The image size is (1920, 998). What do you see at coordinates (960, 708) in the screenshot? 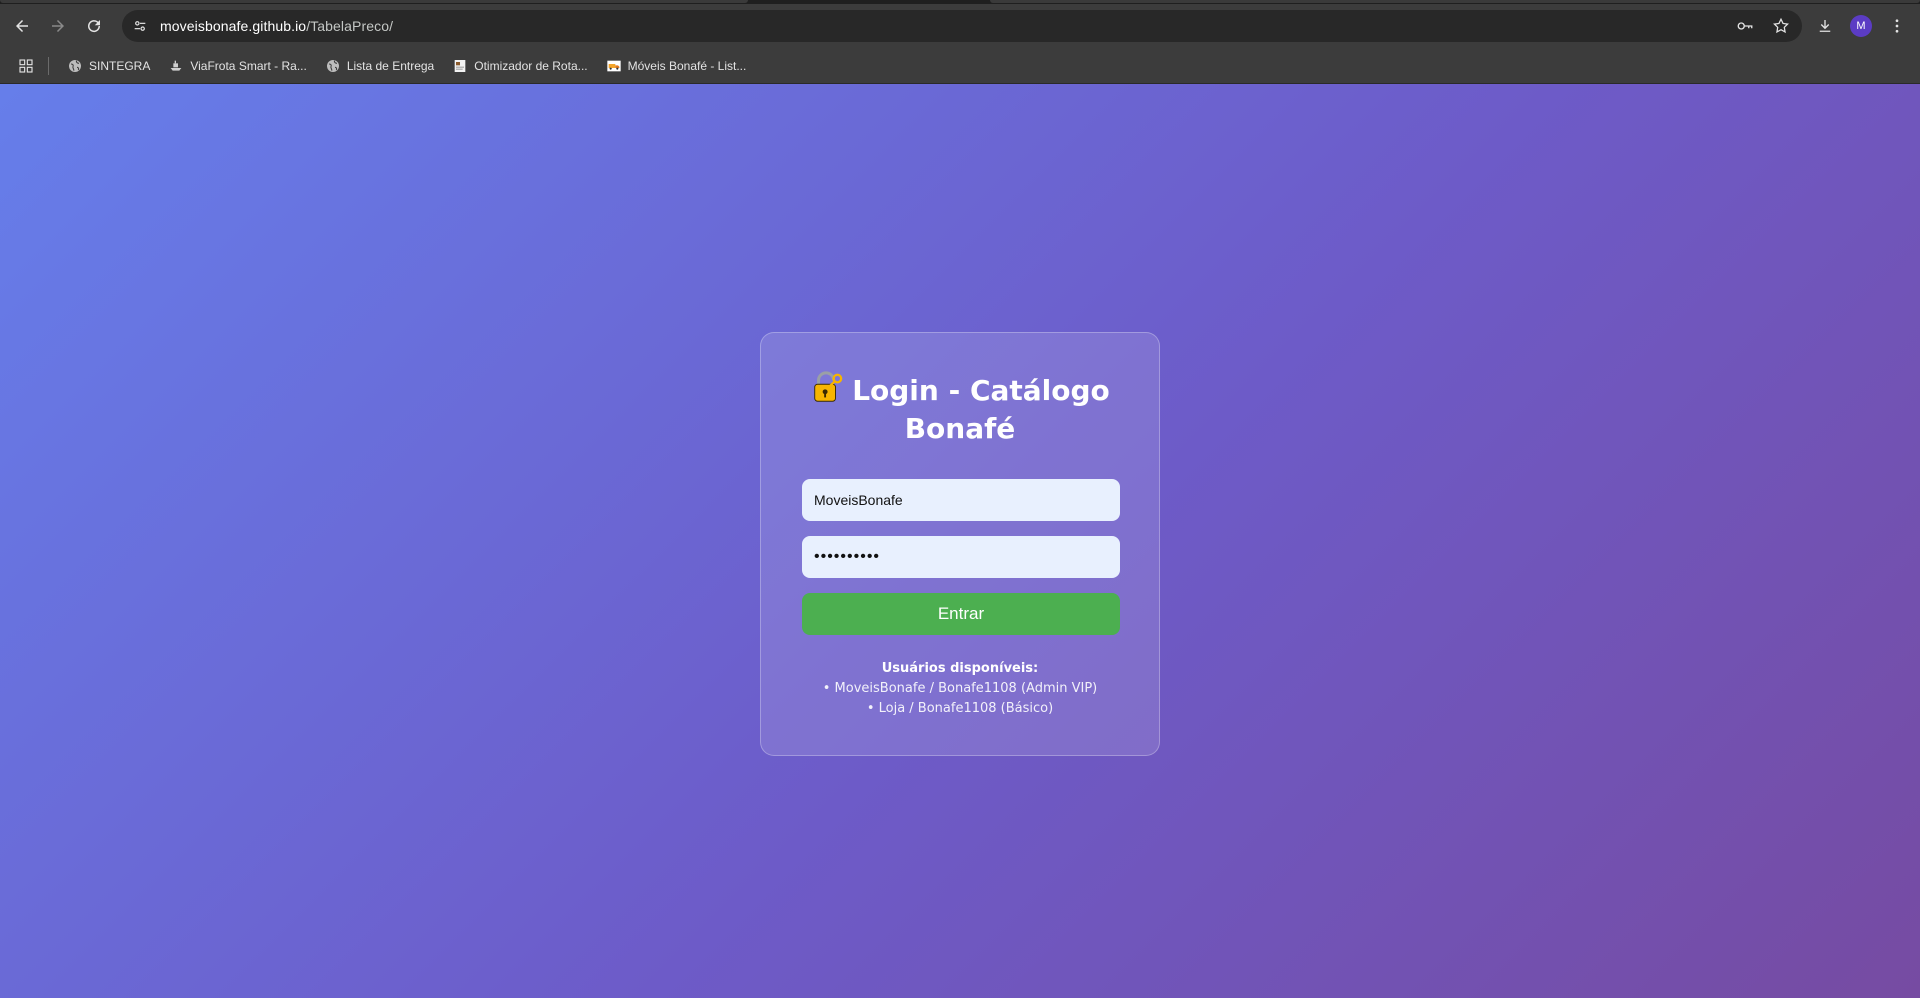
I see `user-entry: • Loja / Bonafe1108 (Básico)` at bounding box center [960, 708].